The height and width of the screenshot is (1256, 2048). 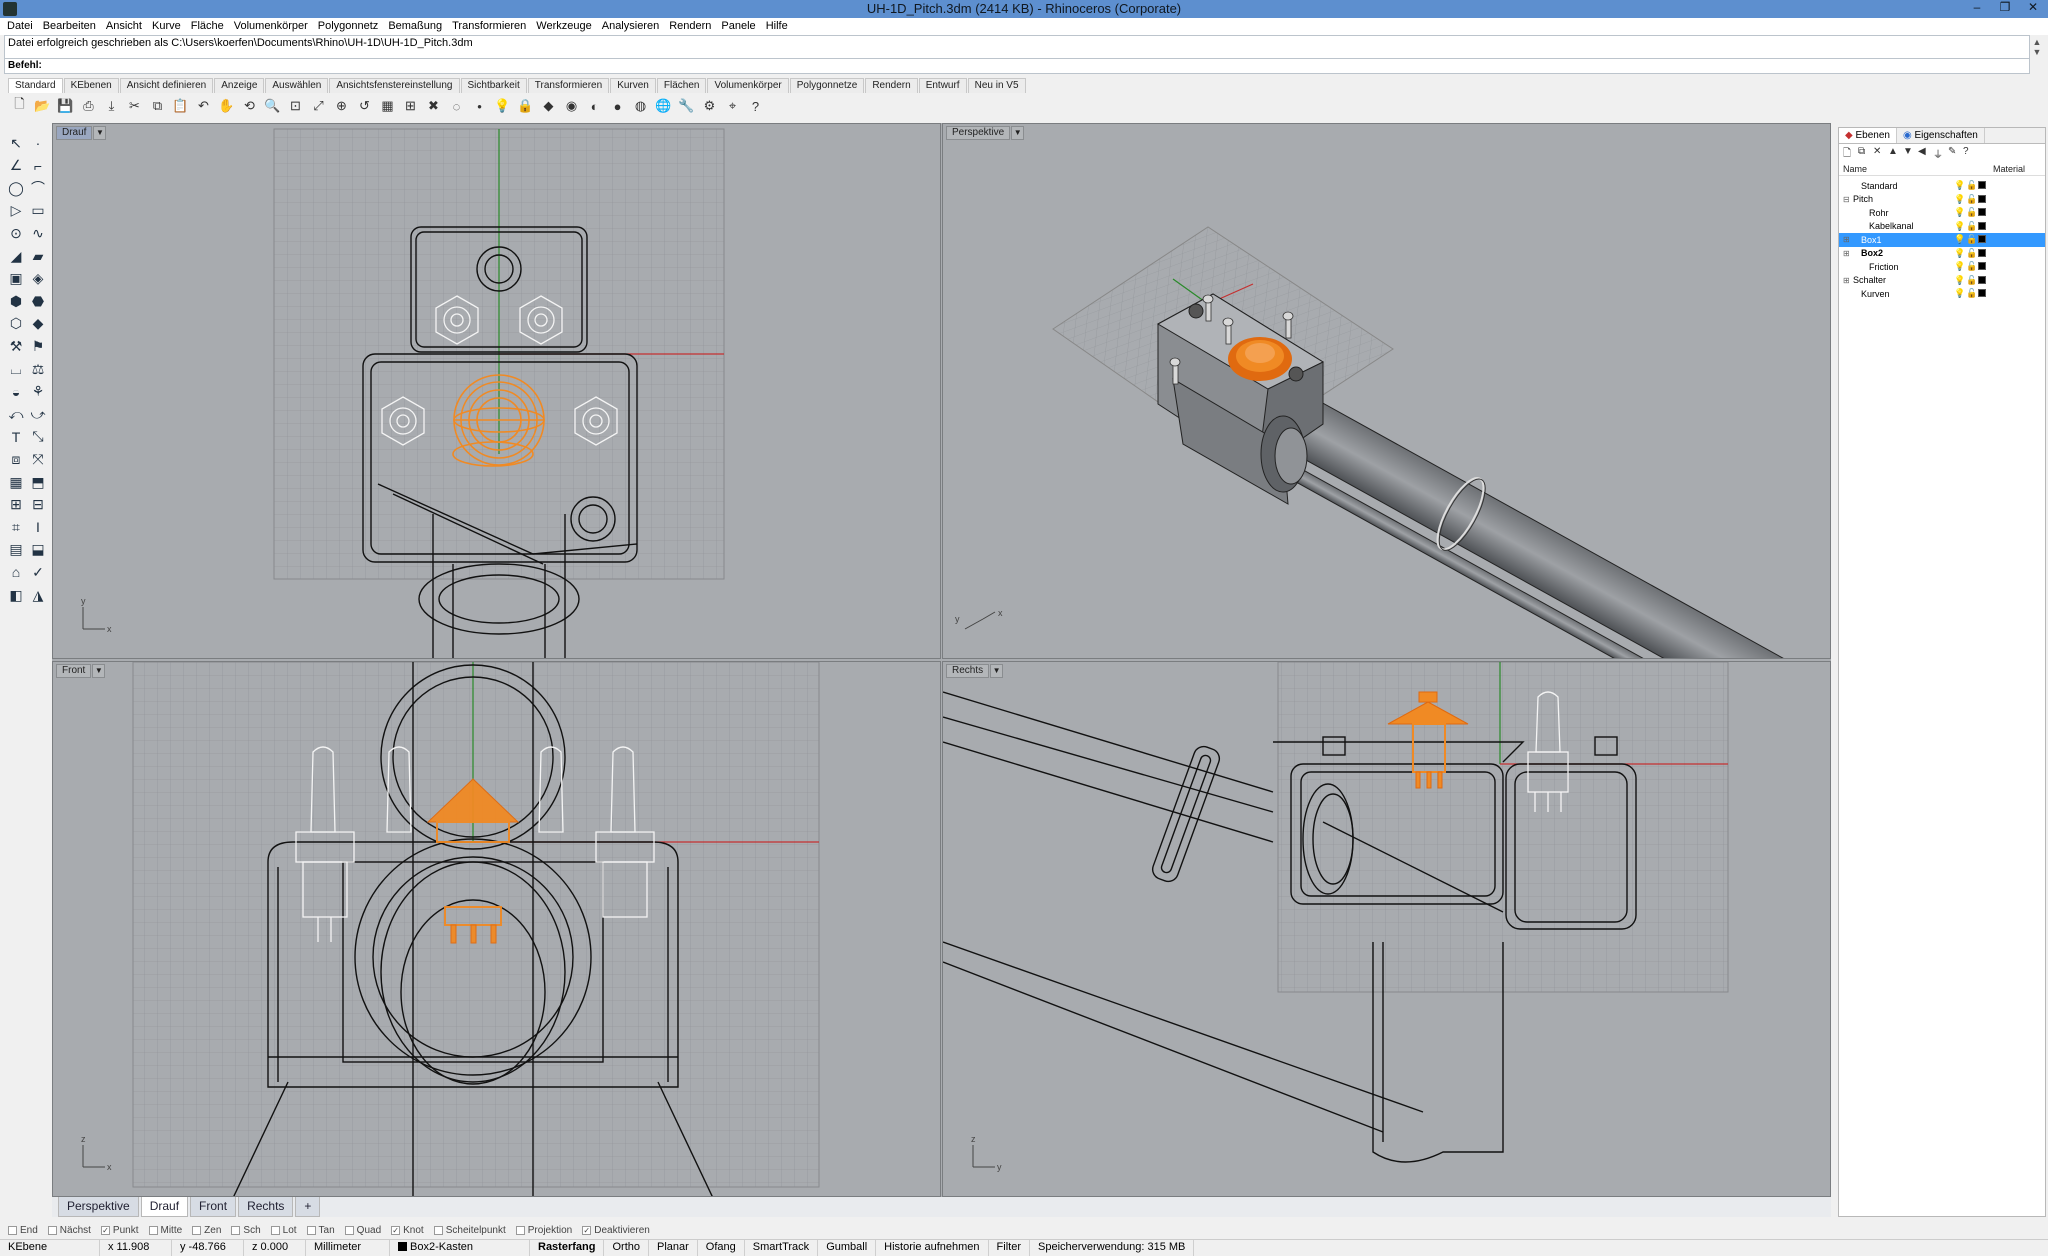 What do you see at coordinates (942, 85) in the screenshot?
I see `toolbar-tab-13: Entwurf` at bounding box center [942, 85].